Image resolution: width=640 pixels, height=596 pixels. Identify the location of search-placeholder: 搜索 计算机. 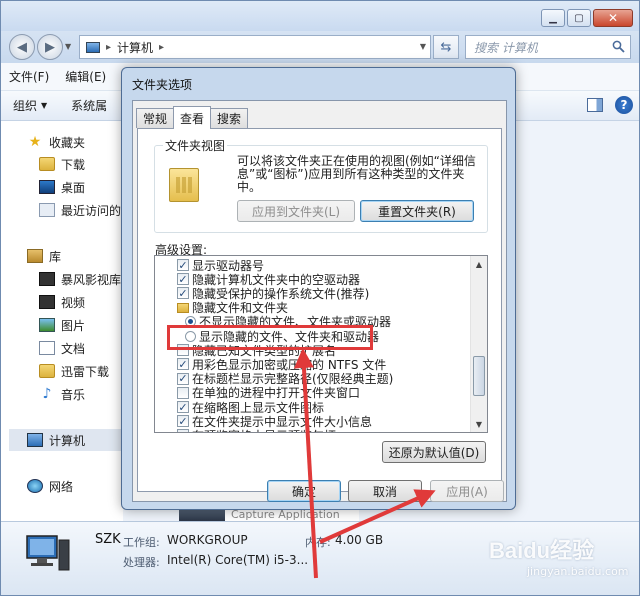
(506, 47).